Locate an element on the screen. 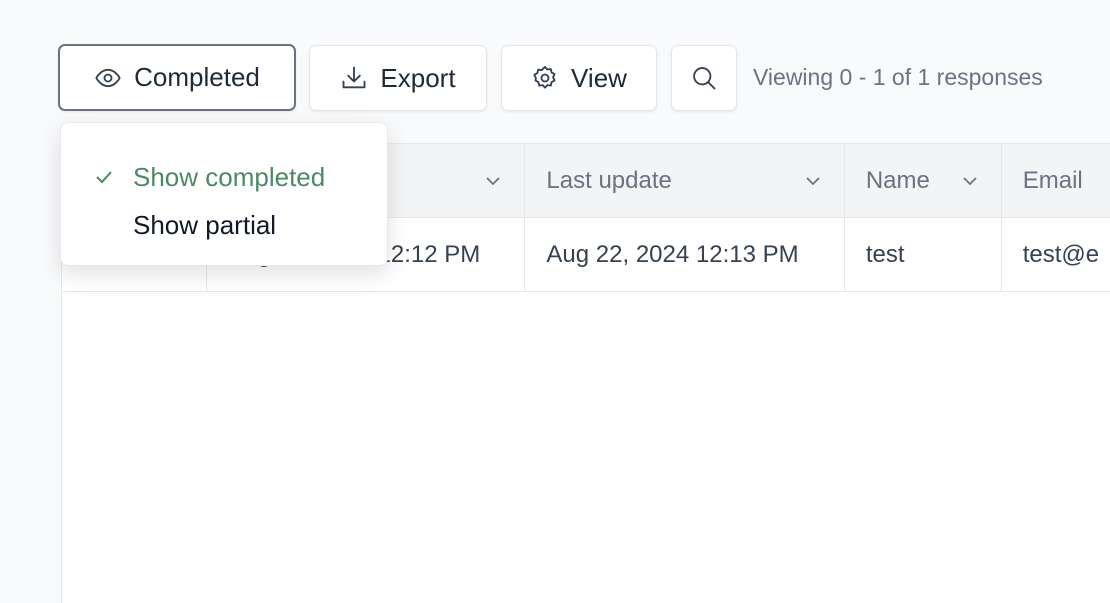  column-header-email: Email is located at coordinates (1056, 180).